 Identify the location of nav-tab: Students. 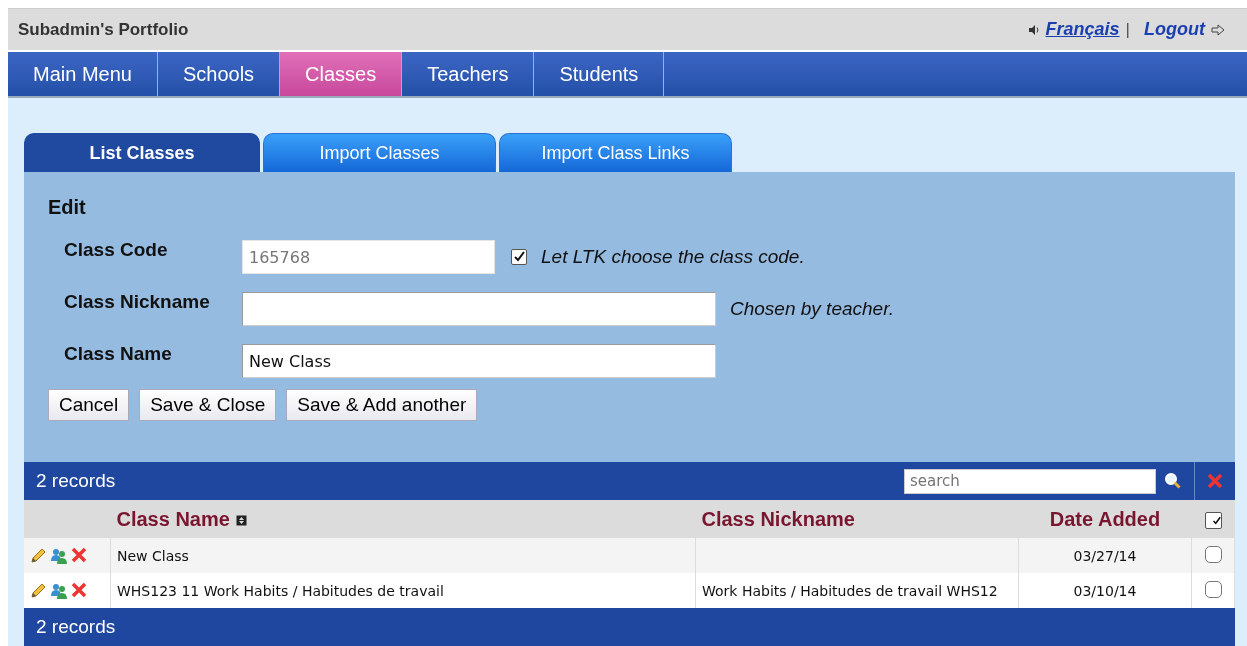
(599, 74).